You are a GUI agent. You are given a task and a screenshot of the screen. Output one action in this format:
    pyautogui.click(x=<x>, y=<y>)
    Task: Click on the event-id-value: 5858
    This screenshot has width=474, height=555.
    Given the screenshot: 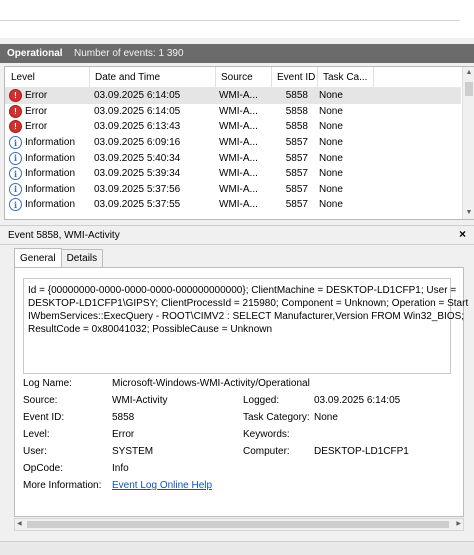 What is the action you would take?
    pyautogui.click(x=123, y=417)
    